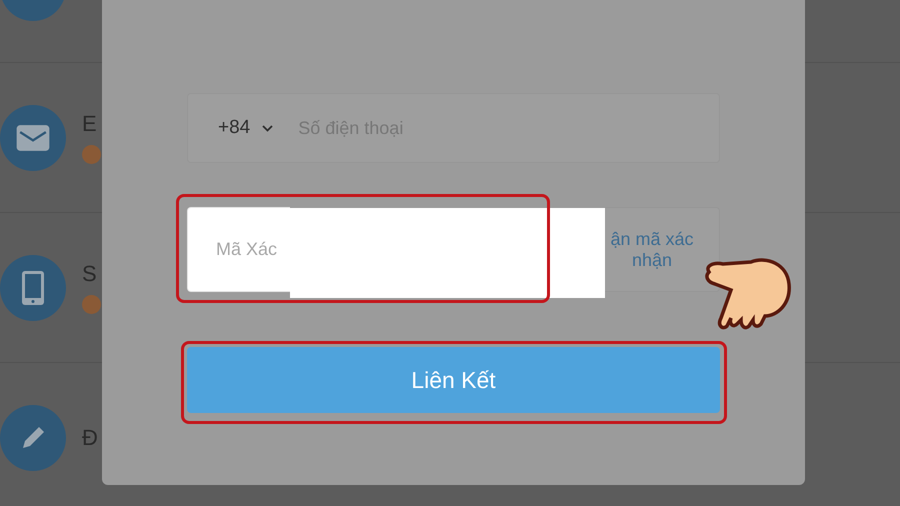 The image size is (900, 506). Describe the element at coordinates (268, 128) in the screenshot. I see `chevron-down-icon` at that location.